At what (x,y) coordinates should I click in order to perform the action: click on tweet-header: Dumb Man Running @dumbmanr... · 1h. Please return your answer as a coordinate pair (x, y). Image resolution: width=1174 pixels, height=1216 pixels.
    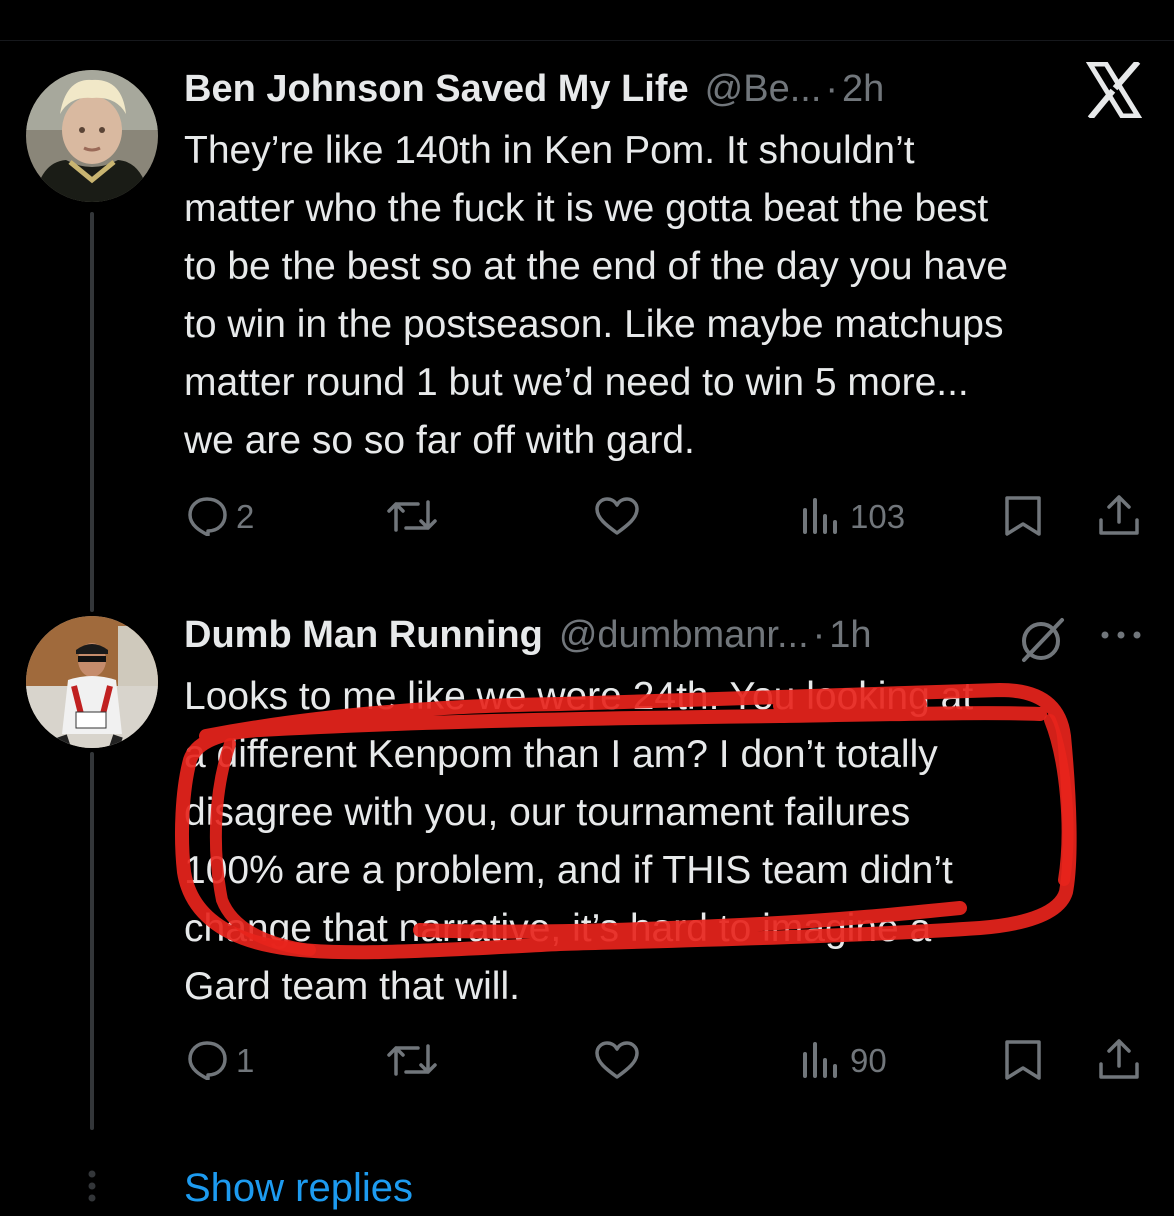
    Looking at the image, I should click on (528, 635).